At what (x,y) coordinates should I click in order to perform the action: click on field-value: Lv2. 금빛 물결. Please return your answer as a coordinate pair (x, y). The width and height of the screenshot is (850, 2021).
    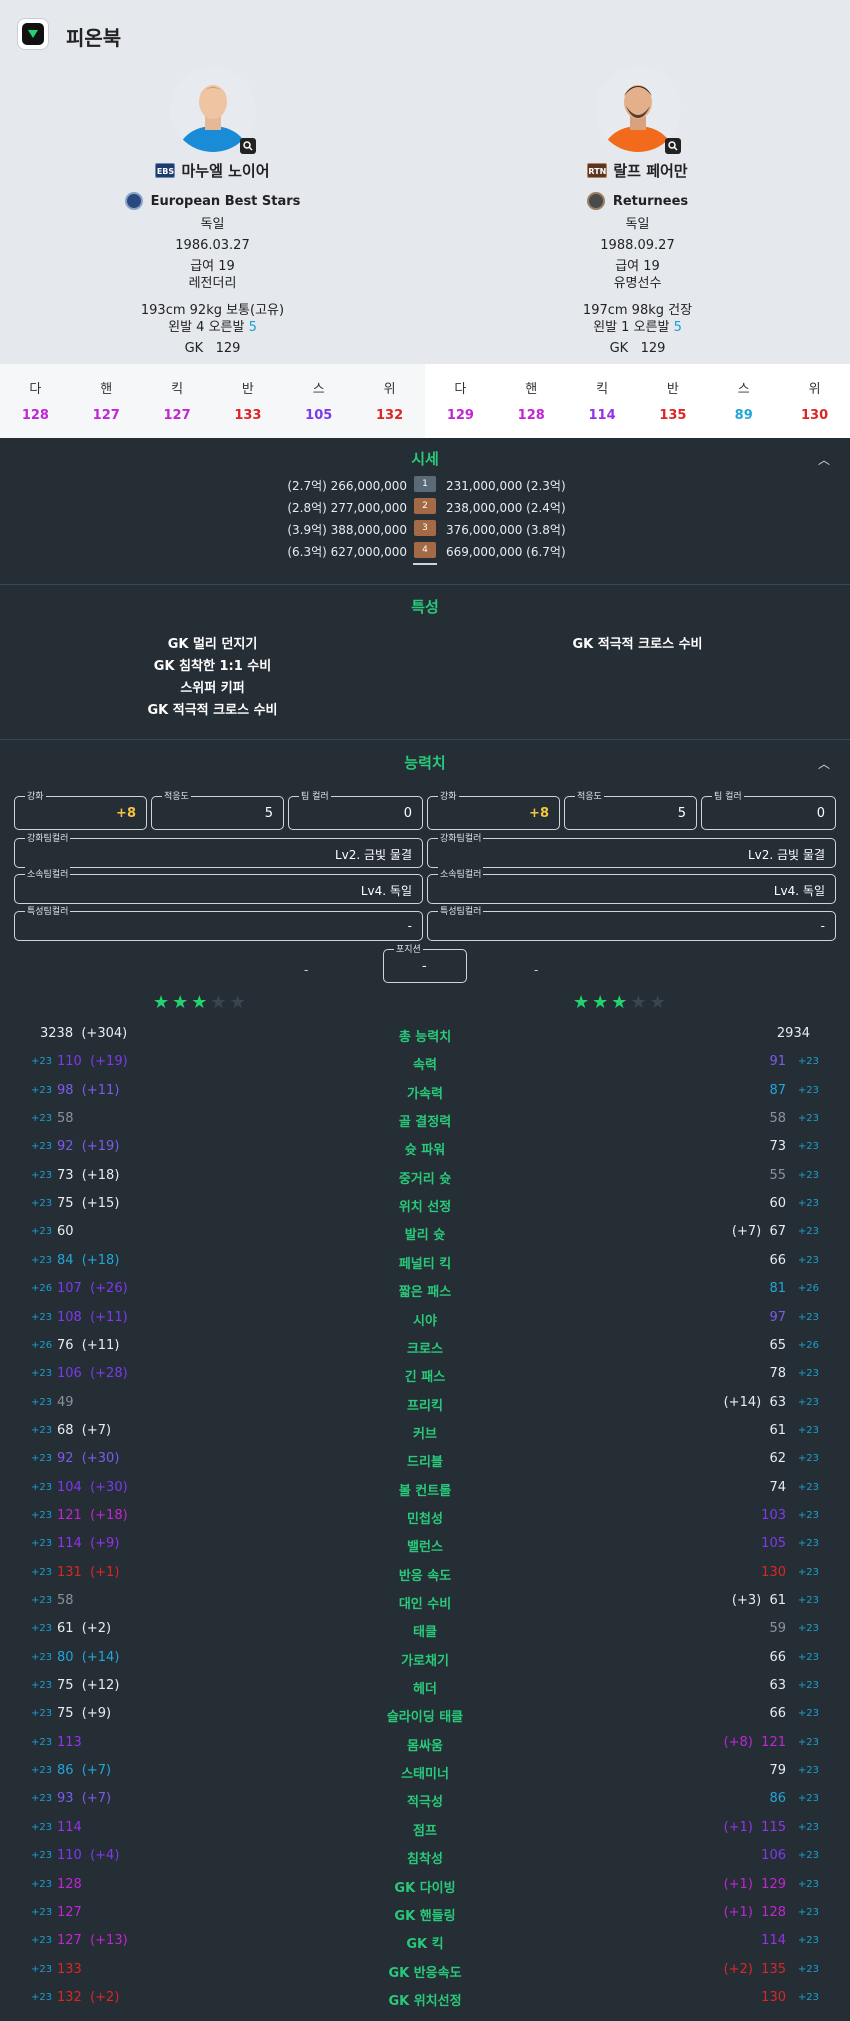
    Looking at the image, I should click on (786, 855).